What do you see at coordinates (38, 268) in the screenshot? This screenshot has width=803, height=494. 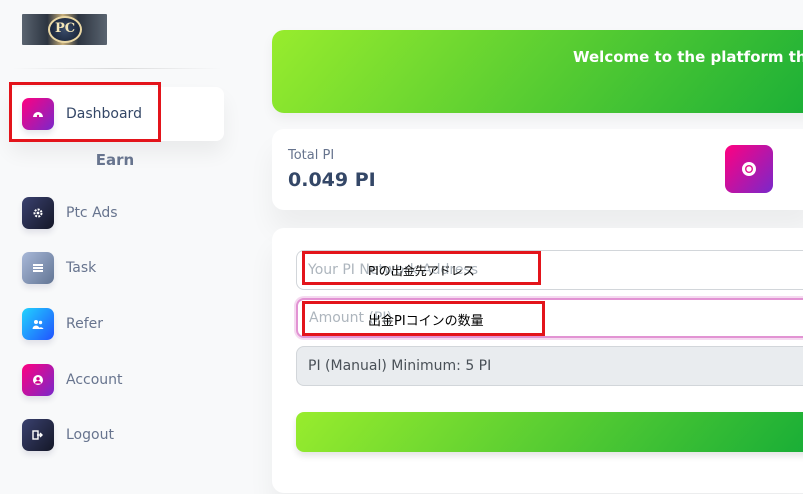 I see `list-icon` at bounding box center [38, 268].